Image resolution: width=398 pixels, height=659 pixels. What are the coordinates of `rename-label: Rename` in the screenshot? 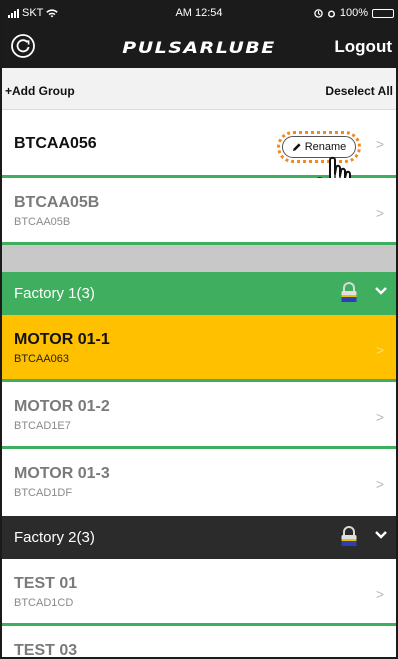 It's located at (325, 147).